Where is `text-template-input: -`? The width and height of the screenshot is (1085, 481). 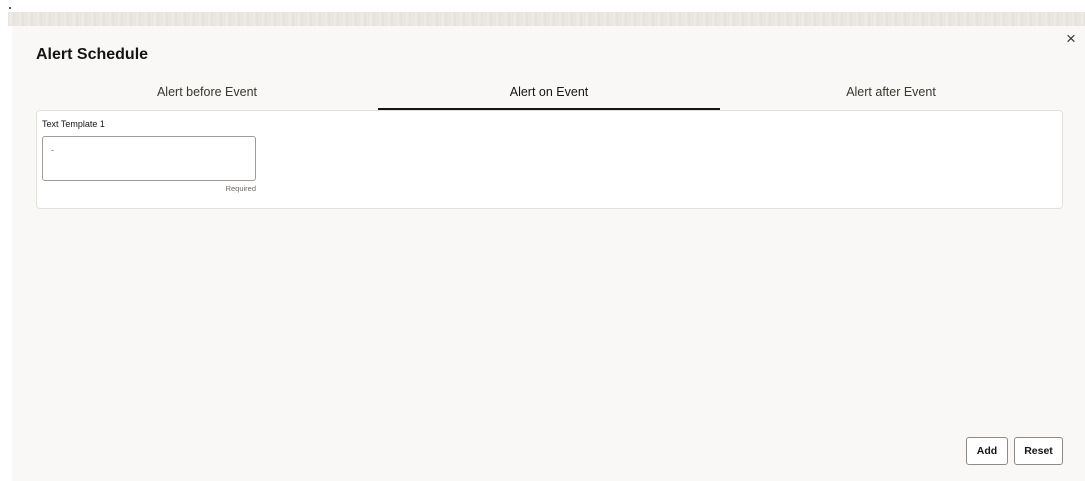
text-template-input: - is located at coordinates (149, 158).